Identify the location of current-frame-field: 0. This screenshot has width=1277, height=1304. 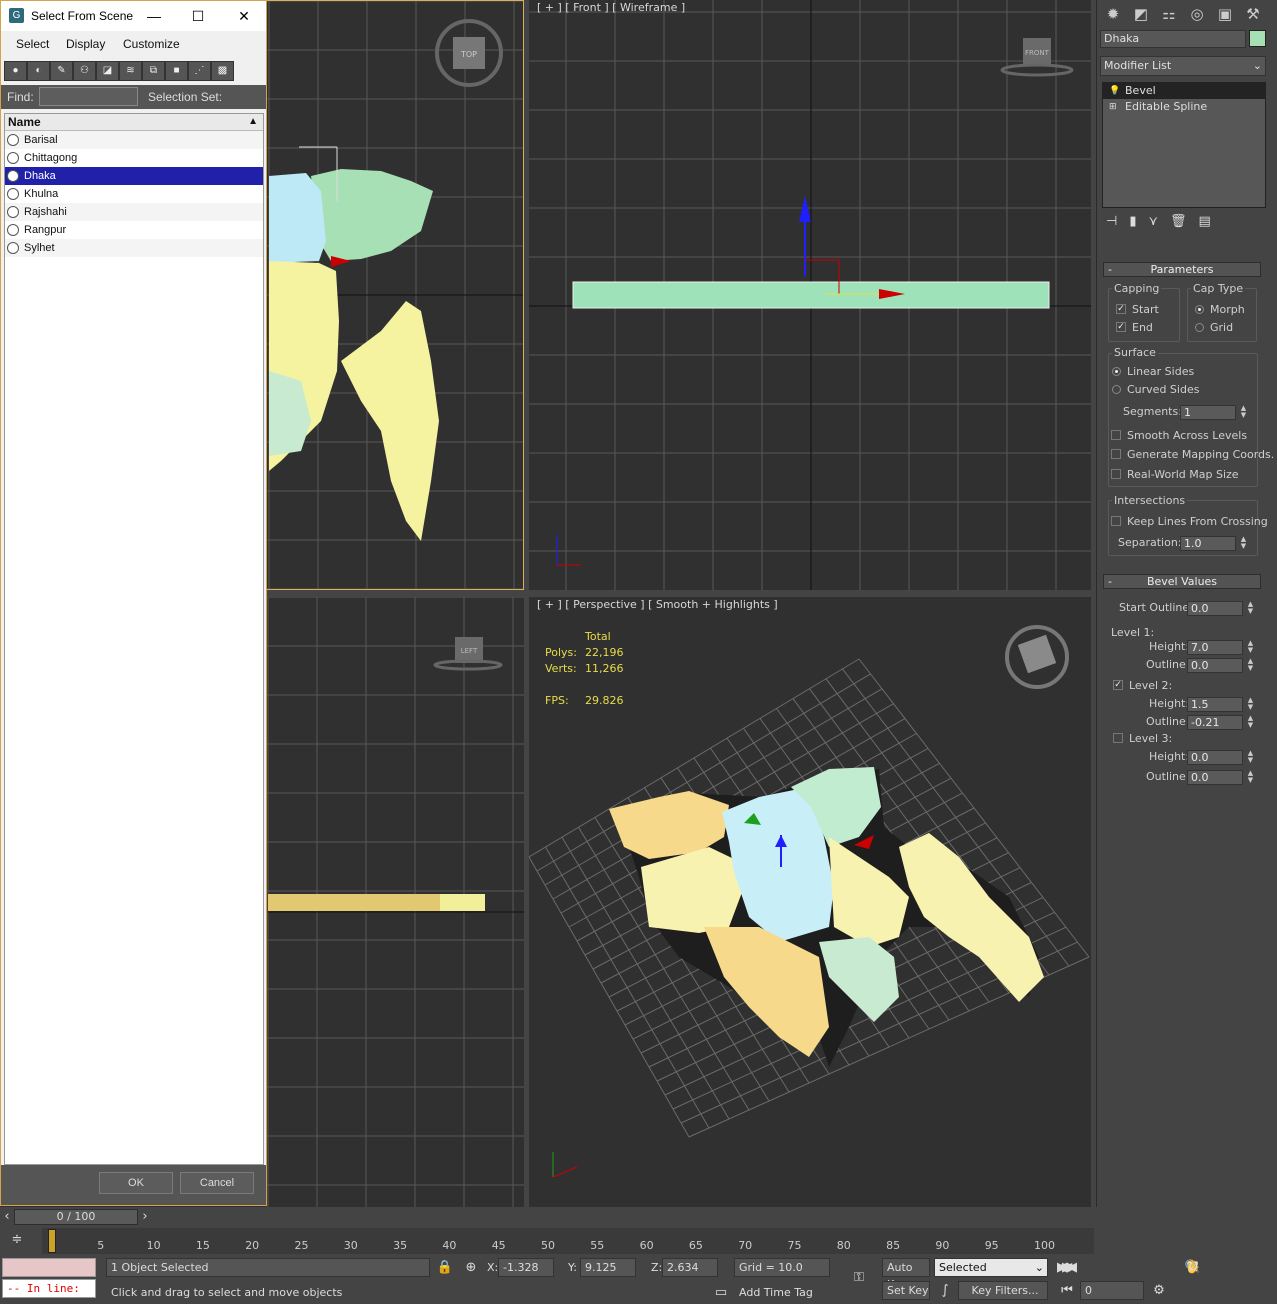
(1112, 1290).